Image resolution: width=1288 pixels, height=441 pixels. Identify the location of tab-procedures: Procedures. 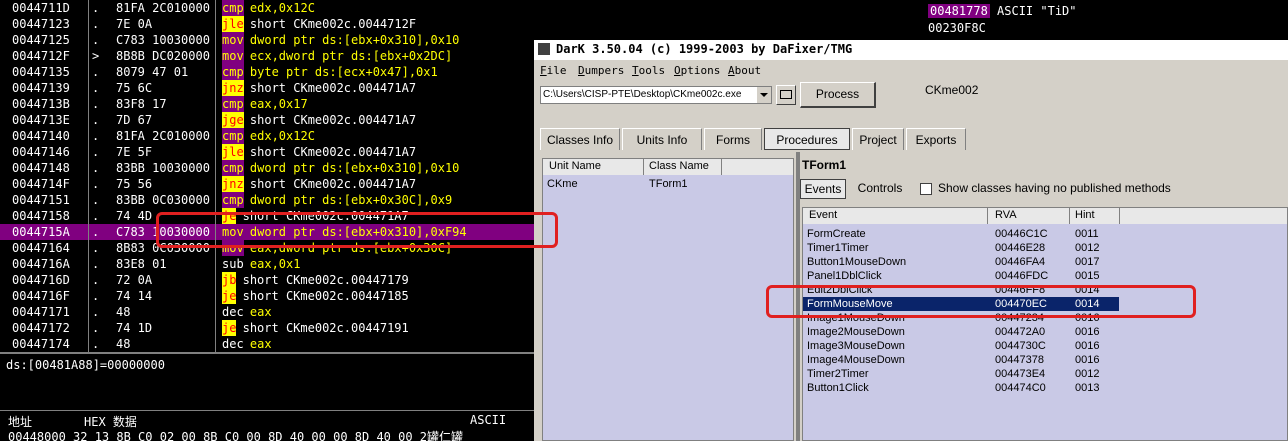
(807, 139).